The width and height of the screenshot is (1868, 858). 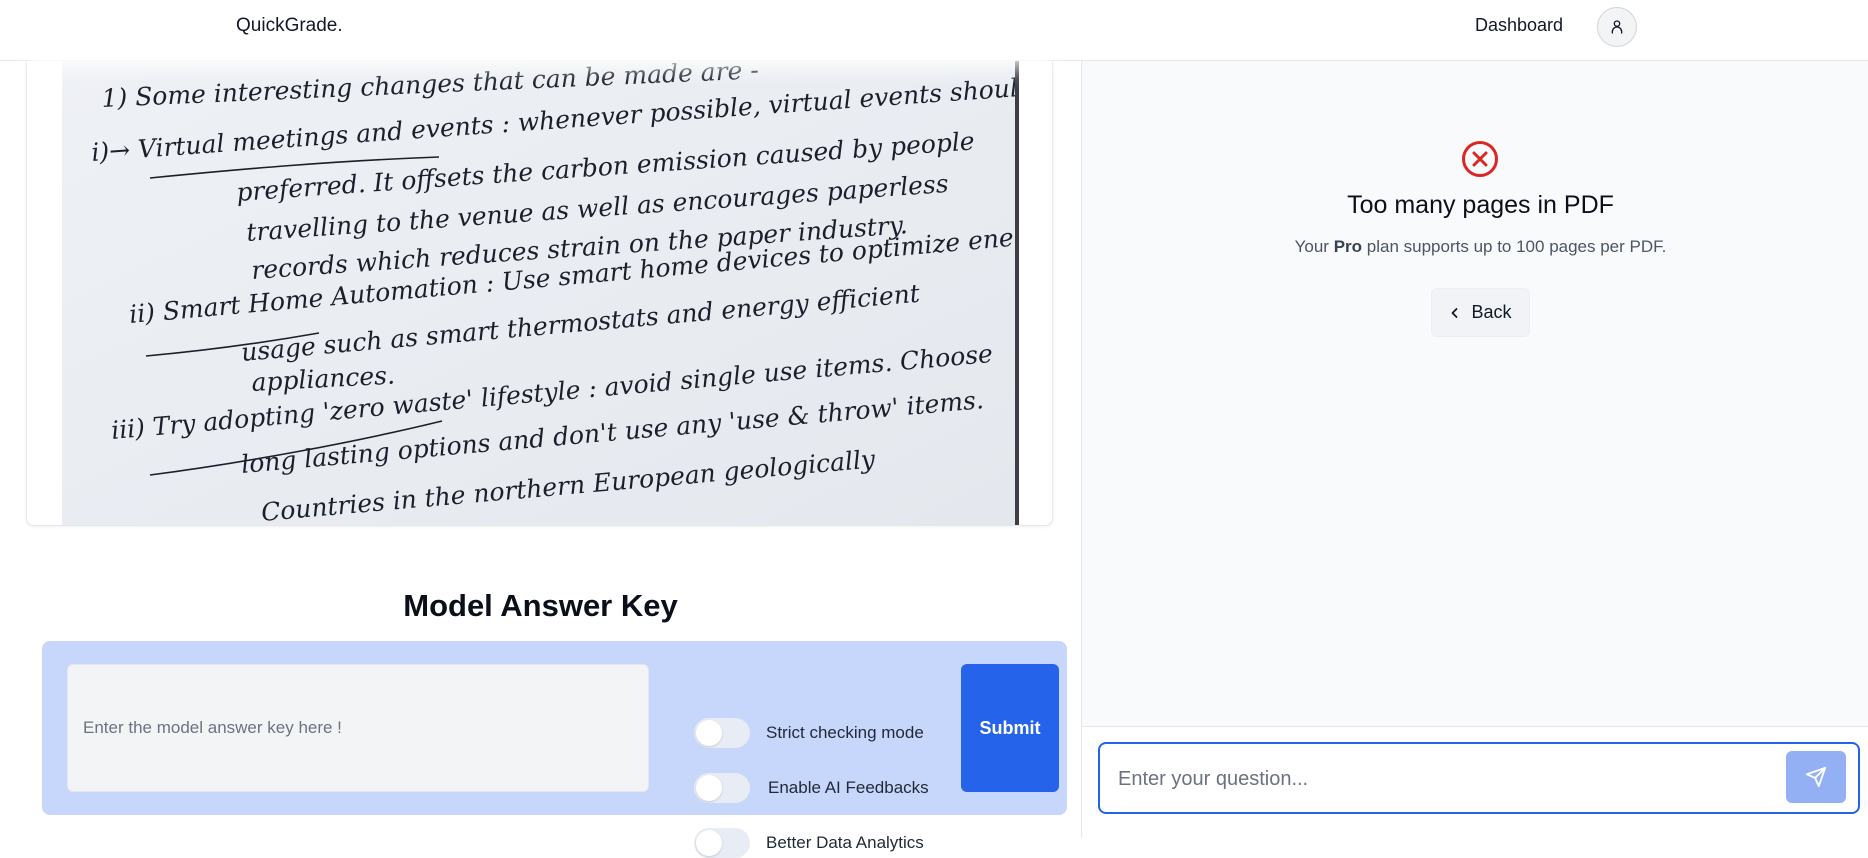 What do you see at coordinates (1519, 25) in the screenshot?
I see `nav-dashboard-link: Dashboard` at bounding box center [1519, 25].